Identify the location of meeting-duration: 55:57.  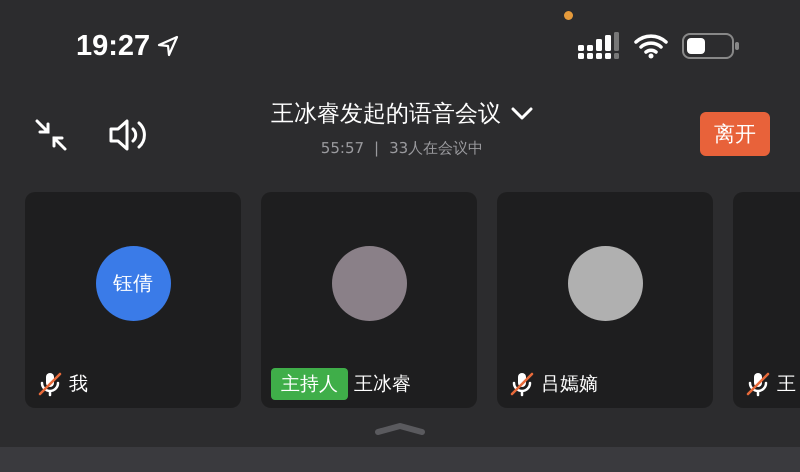
(342, 148).